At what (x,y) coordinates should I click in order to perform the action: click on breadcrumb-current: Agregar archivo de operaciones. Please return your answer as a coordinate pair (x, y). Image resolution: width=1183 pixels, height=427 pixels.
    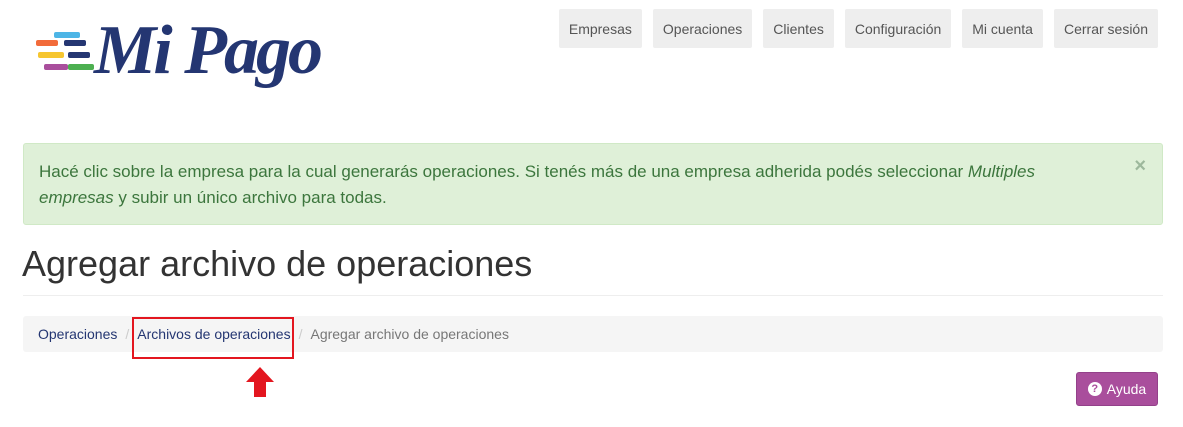
    Looking at the image, I should click on (409, 334).